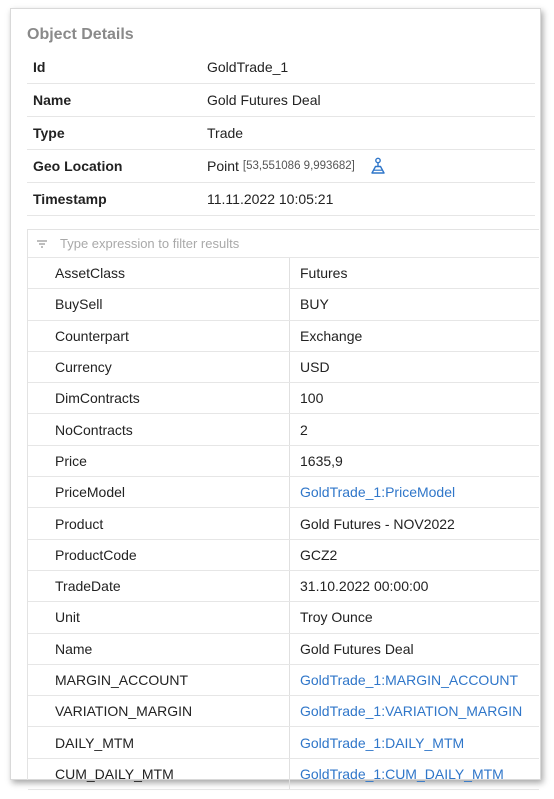  What do you see at coordinates (159, 648) in the screenshot?
I see `attribute-key: Name` at bounding box center [159, 648].